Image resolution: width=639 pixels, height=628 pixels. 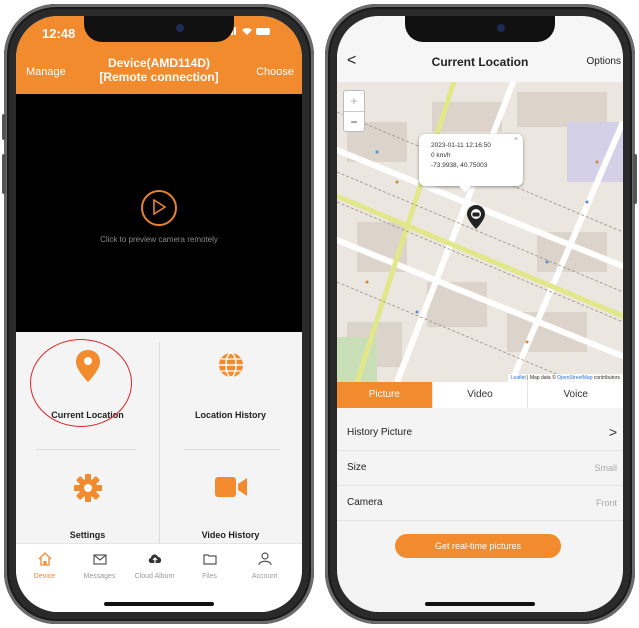 I want to click on feature-label: Location History, so click(x=230, y=415).